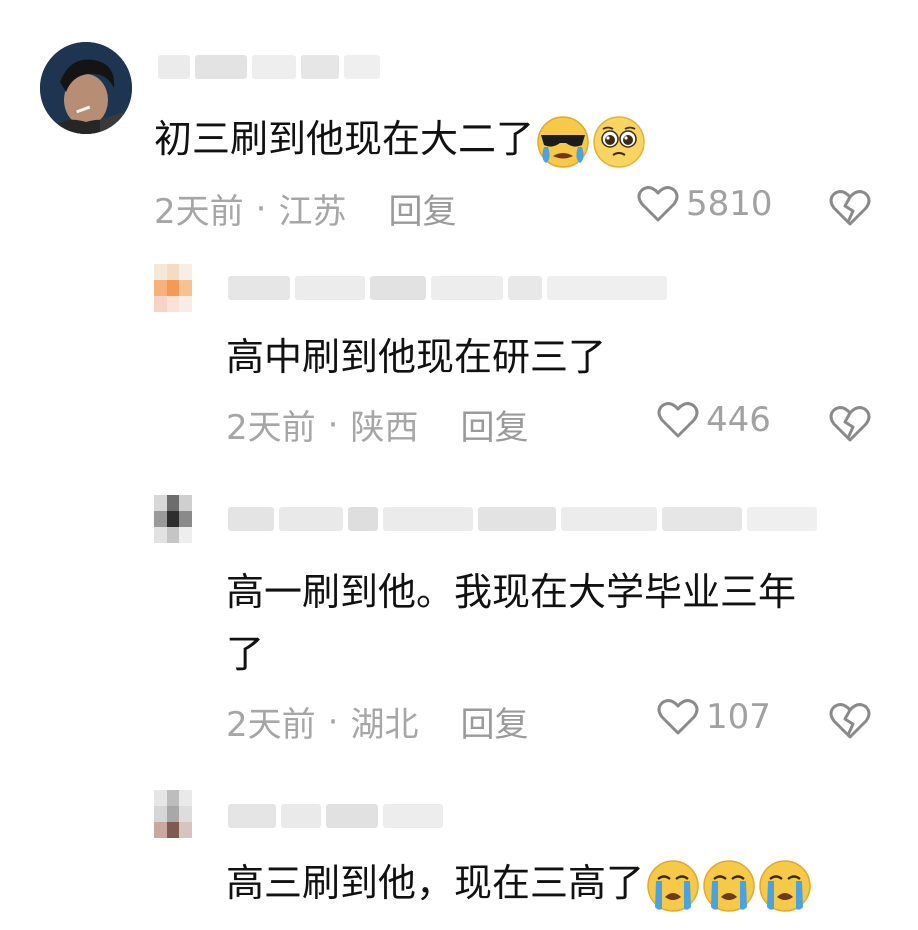 Image resolution: width=918 pixels, height=930 pixels. Describe the element at coordinates (312, 212) in the screenshot. I see `location: 江苏` at that location.